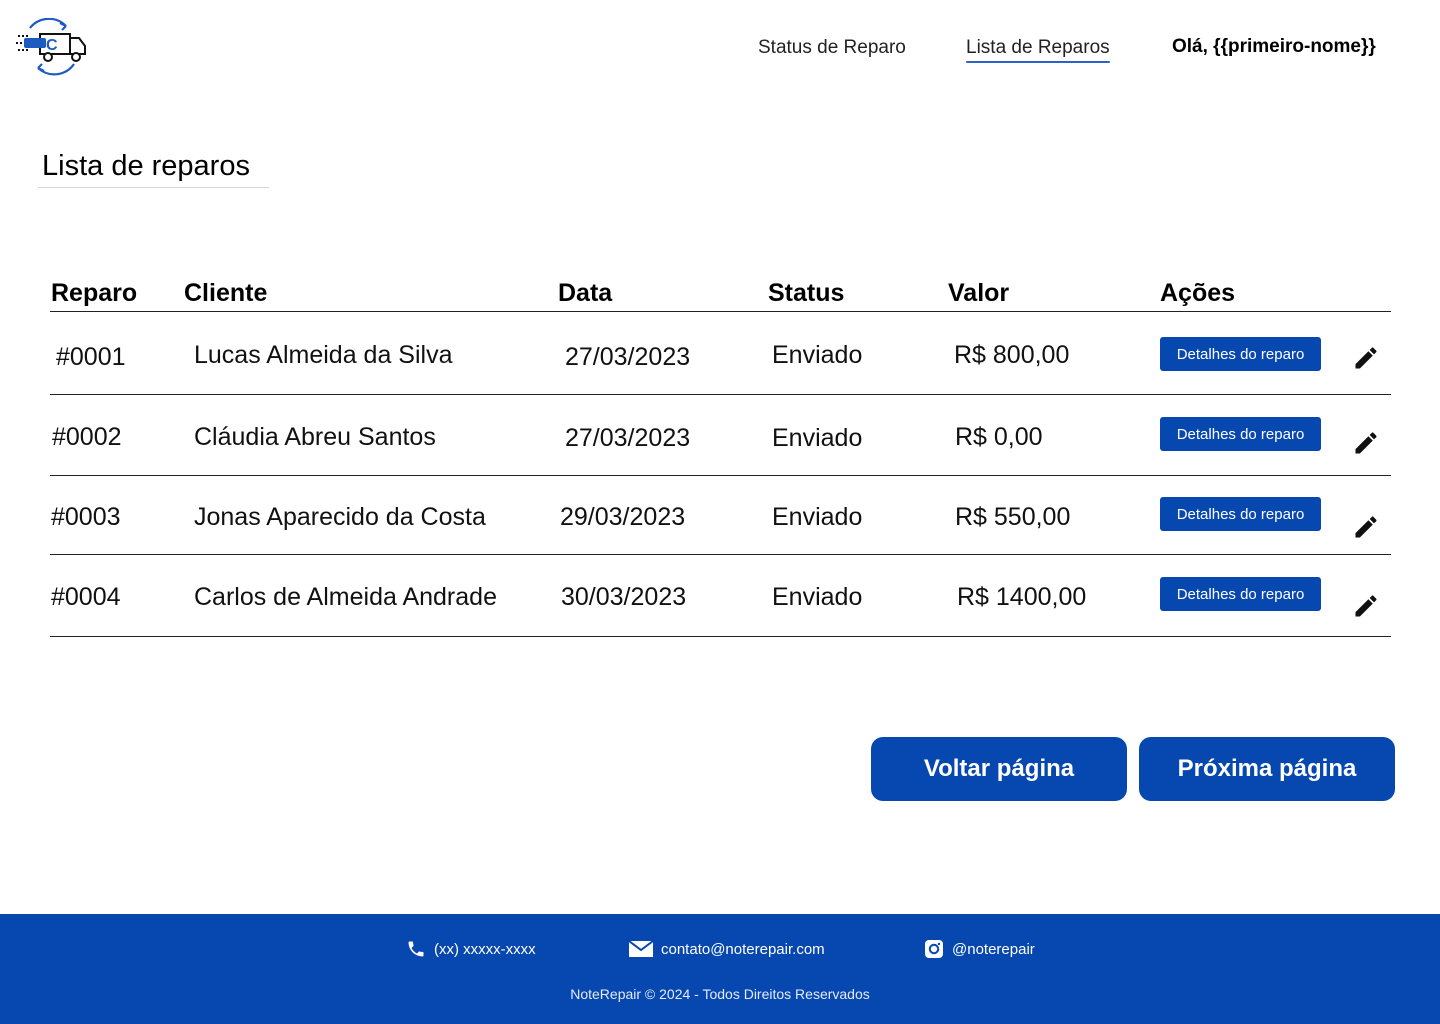 Image resolution: width=1440 pixels, height=1024 pixels. What do you see at coordinates (86, 517) in the screenshot?
I see `repair-id: #0003` at bounding box center [86, 517].